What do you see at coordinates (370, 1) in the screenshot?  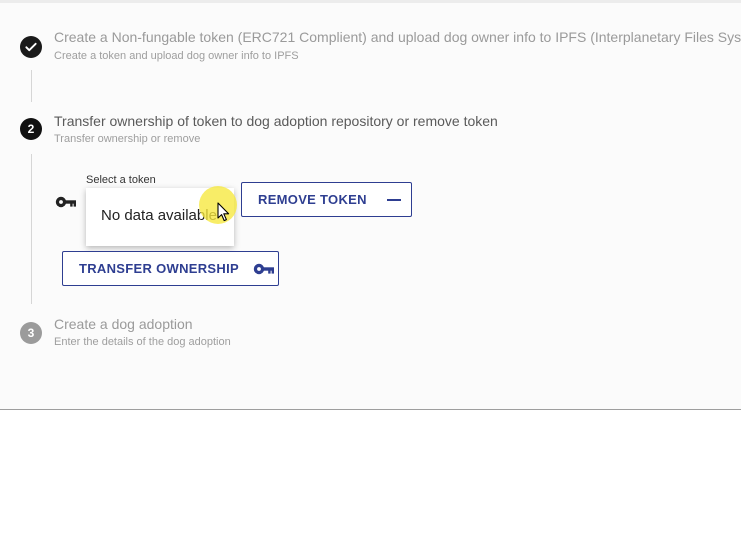 I see `top-edge` at bounding box center [370, 1].